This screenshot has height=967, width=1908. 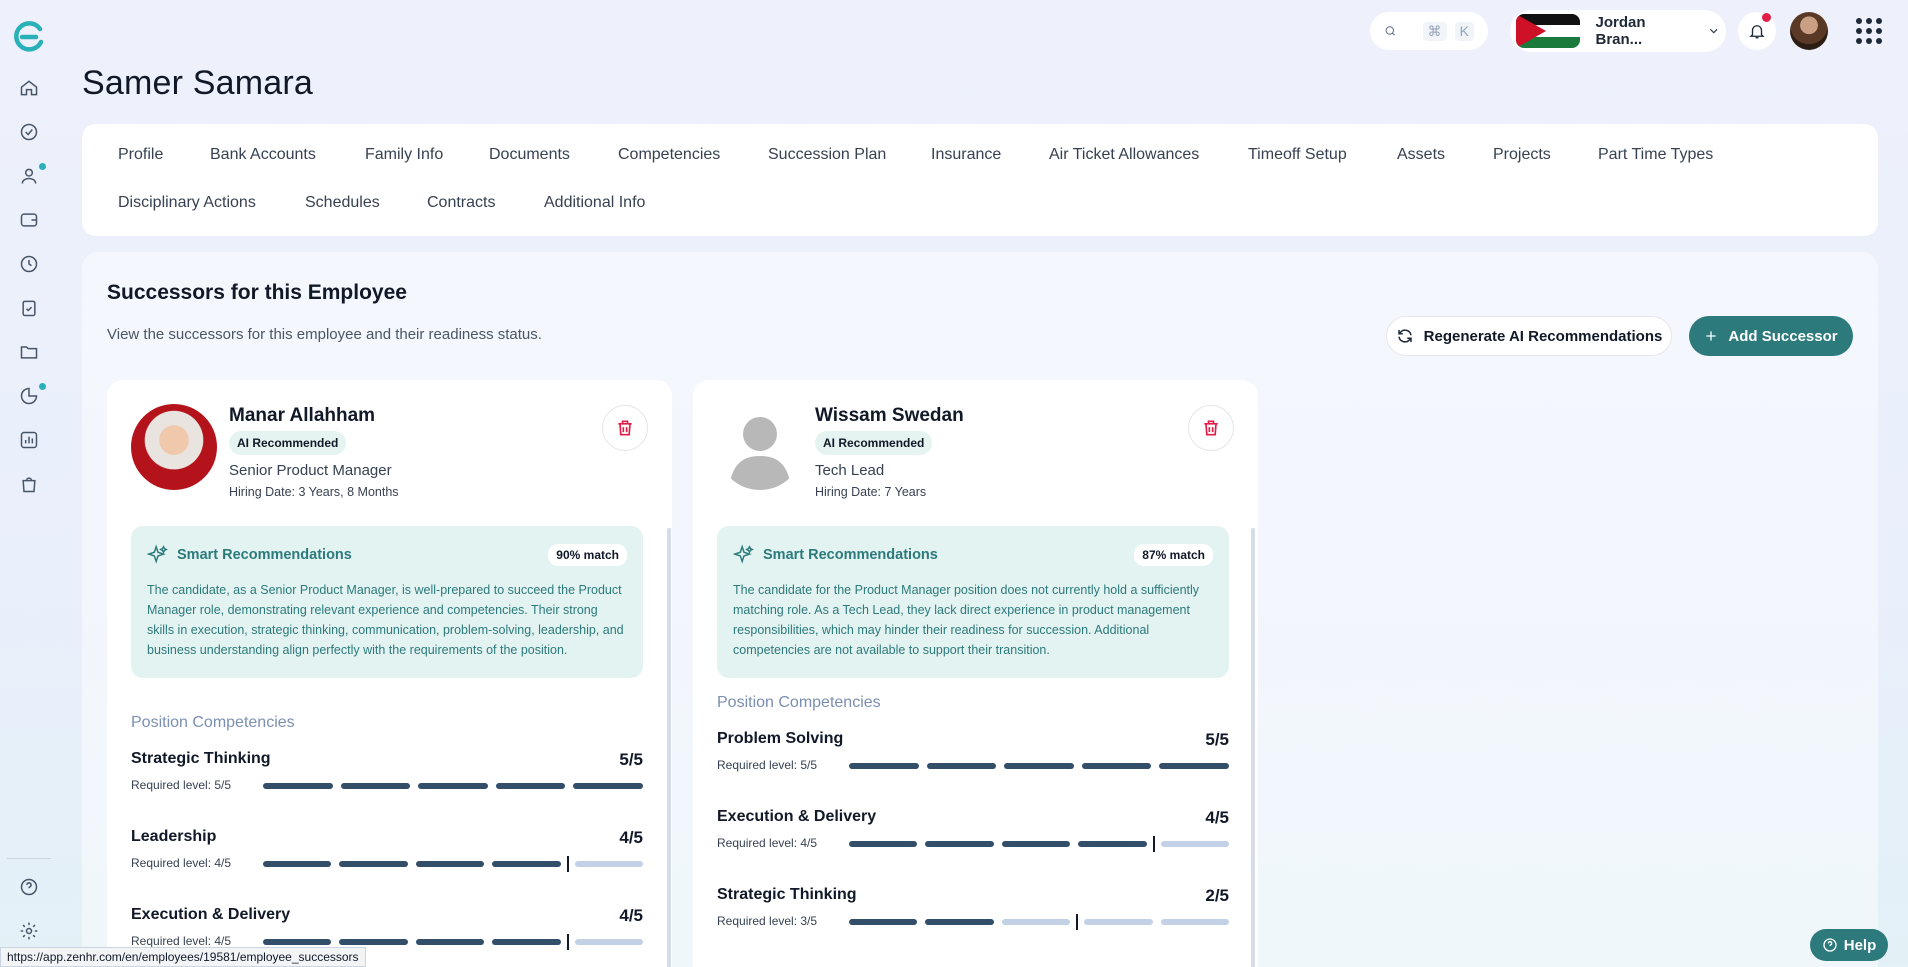 I want to click on section-title: Successors for this Employee, so click(x=257, y=292).